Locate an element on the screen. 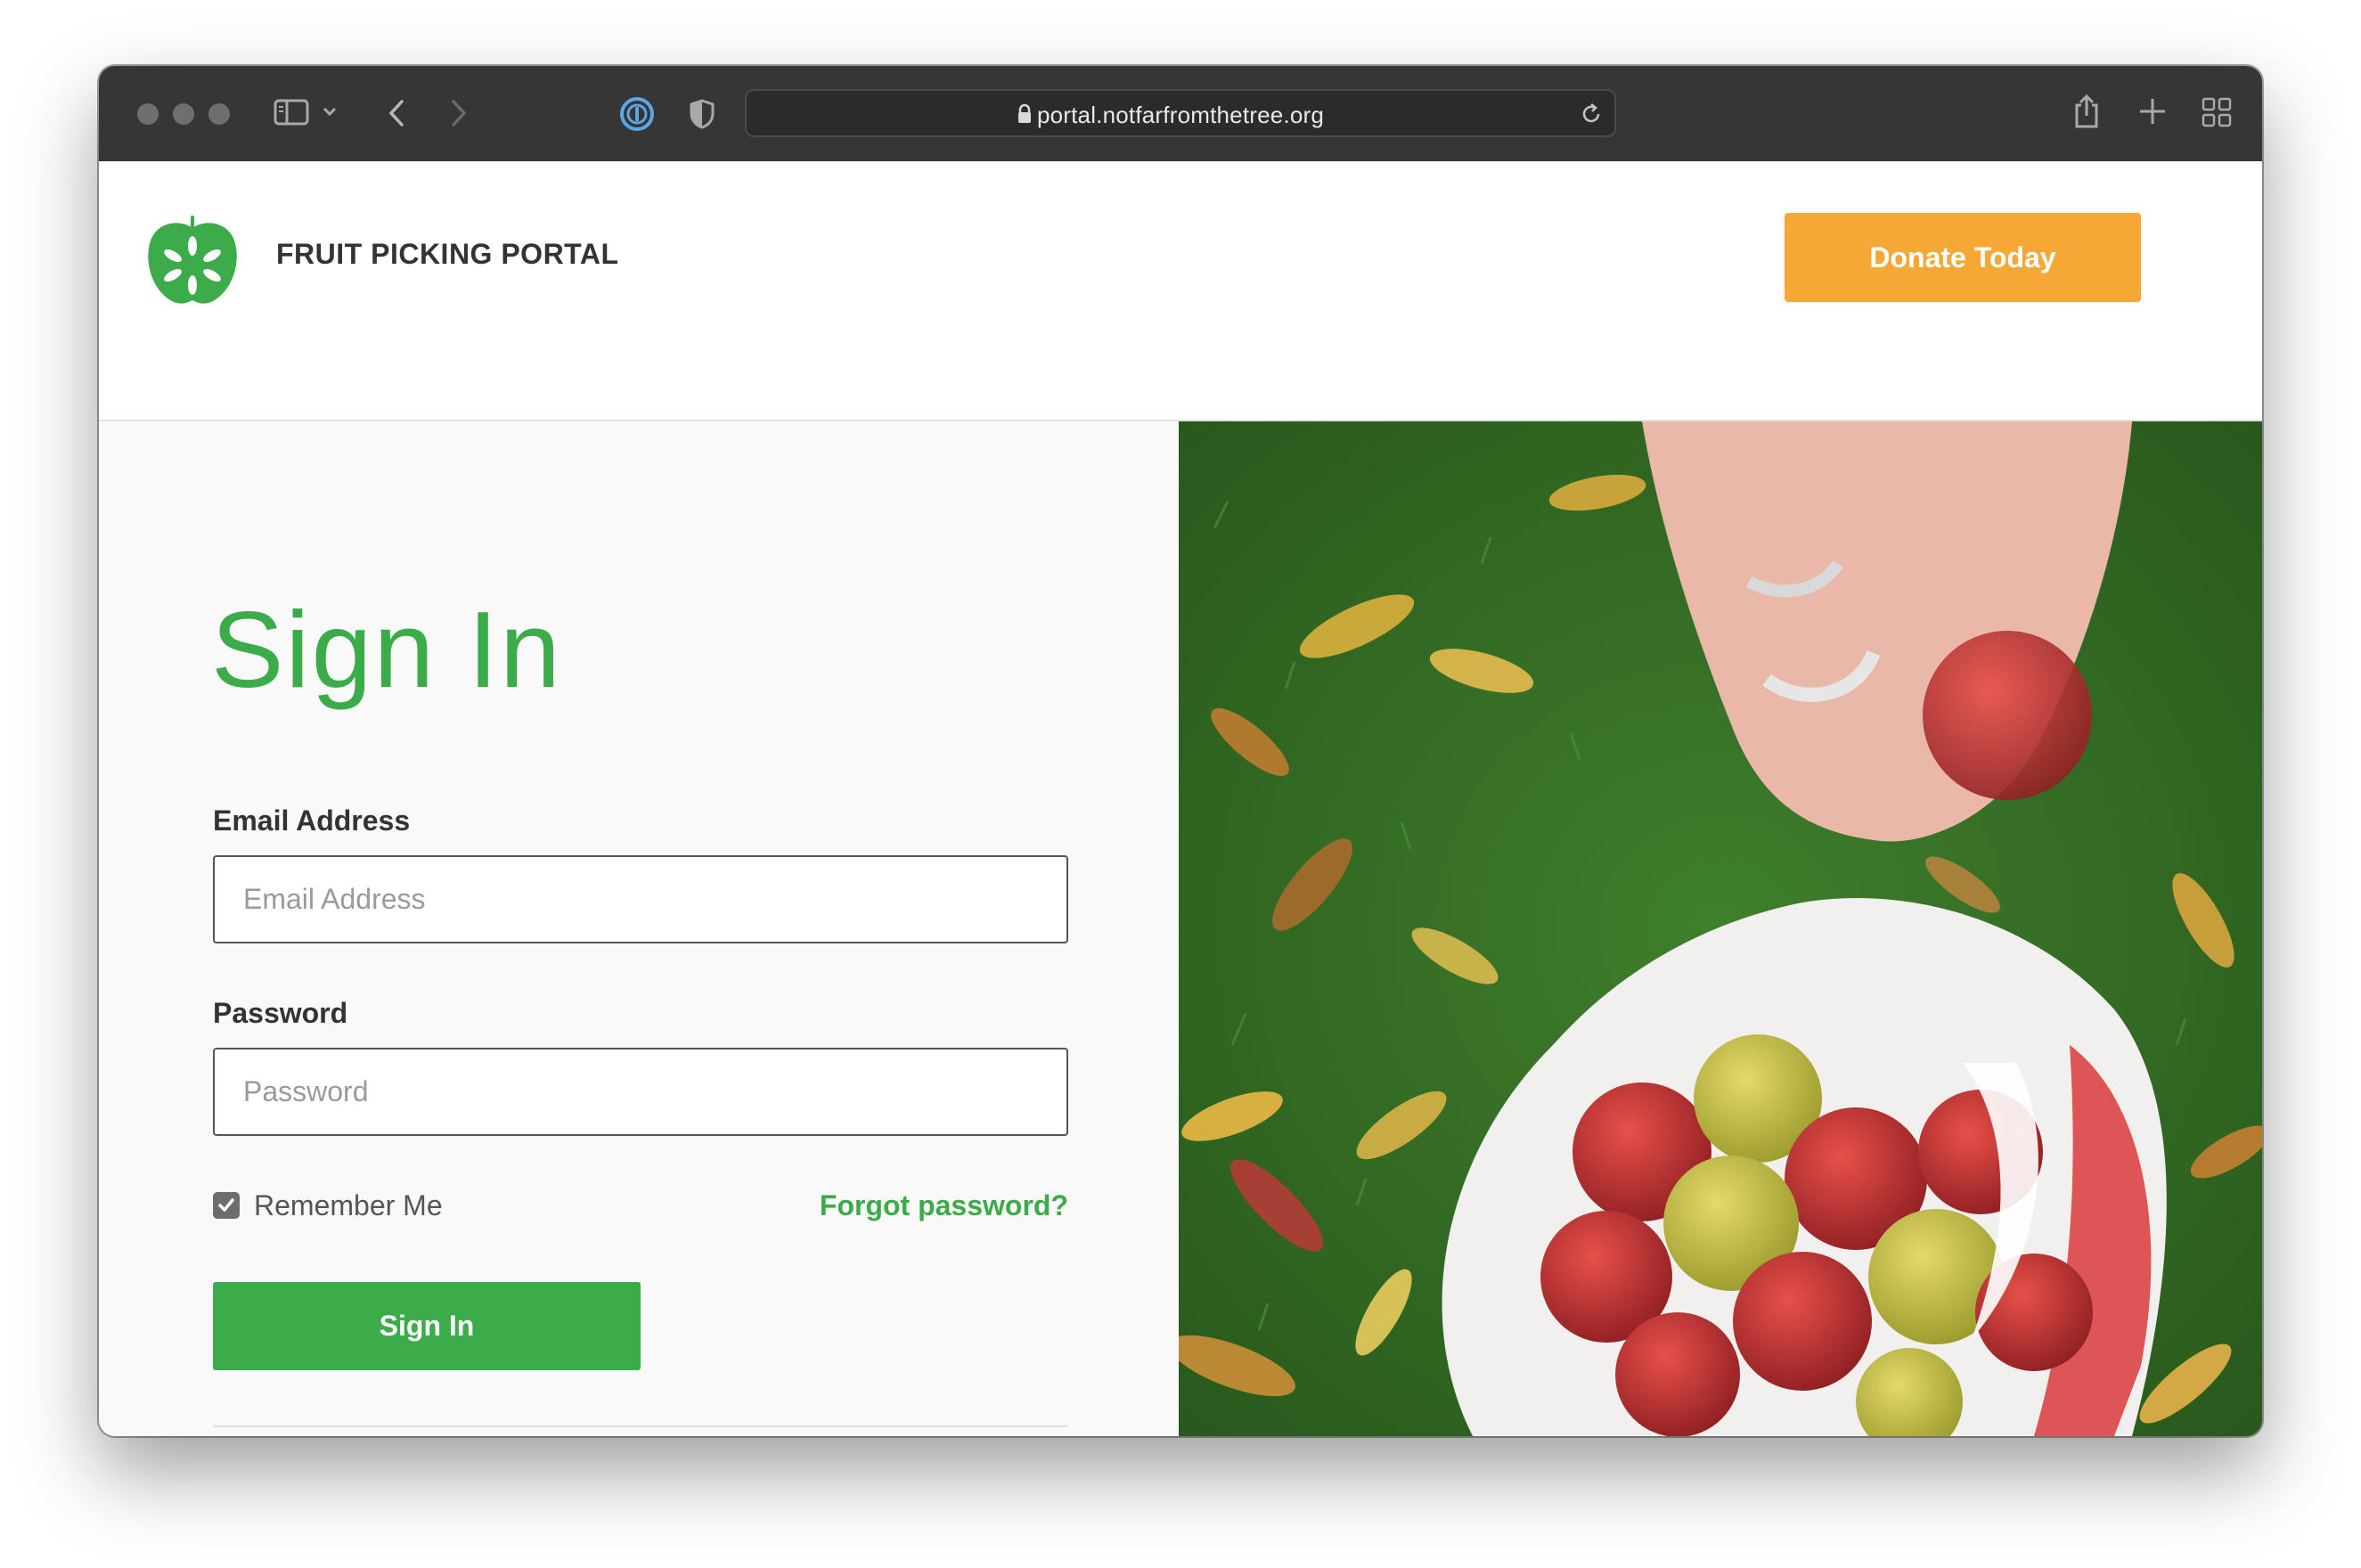  page-title: Sign In is located at coordinates (386, 649).